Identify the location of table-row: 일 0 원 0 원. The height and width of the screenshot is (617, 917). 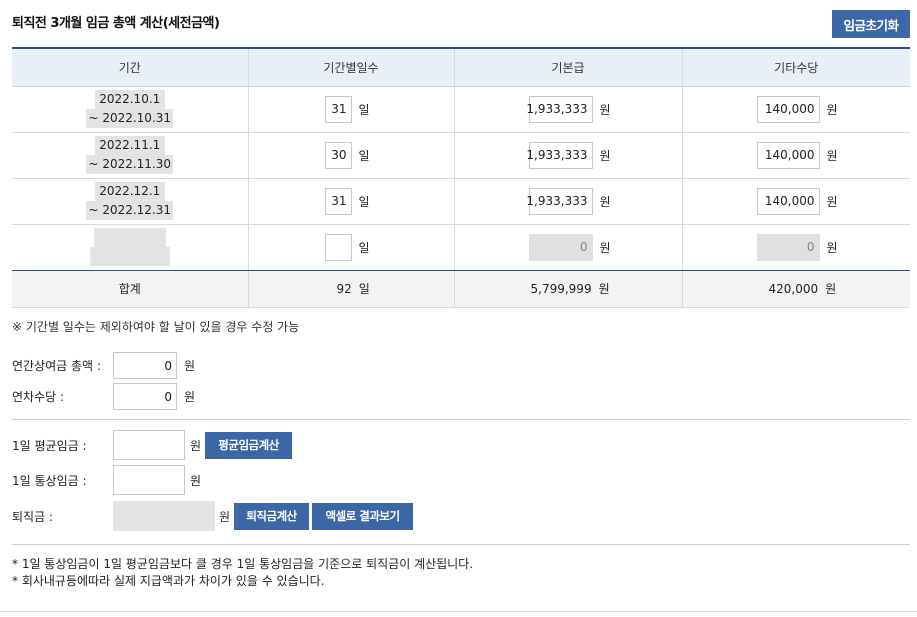
(461, 247).